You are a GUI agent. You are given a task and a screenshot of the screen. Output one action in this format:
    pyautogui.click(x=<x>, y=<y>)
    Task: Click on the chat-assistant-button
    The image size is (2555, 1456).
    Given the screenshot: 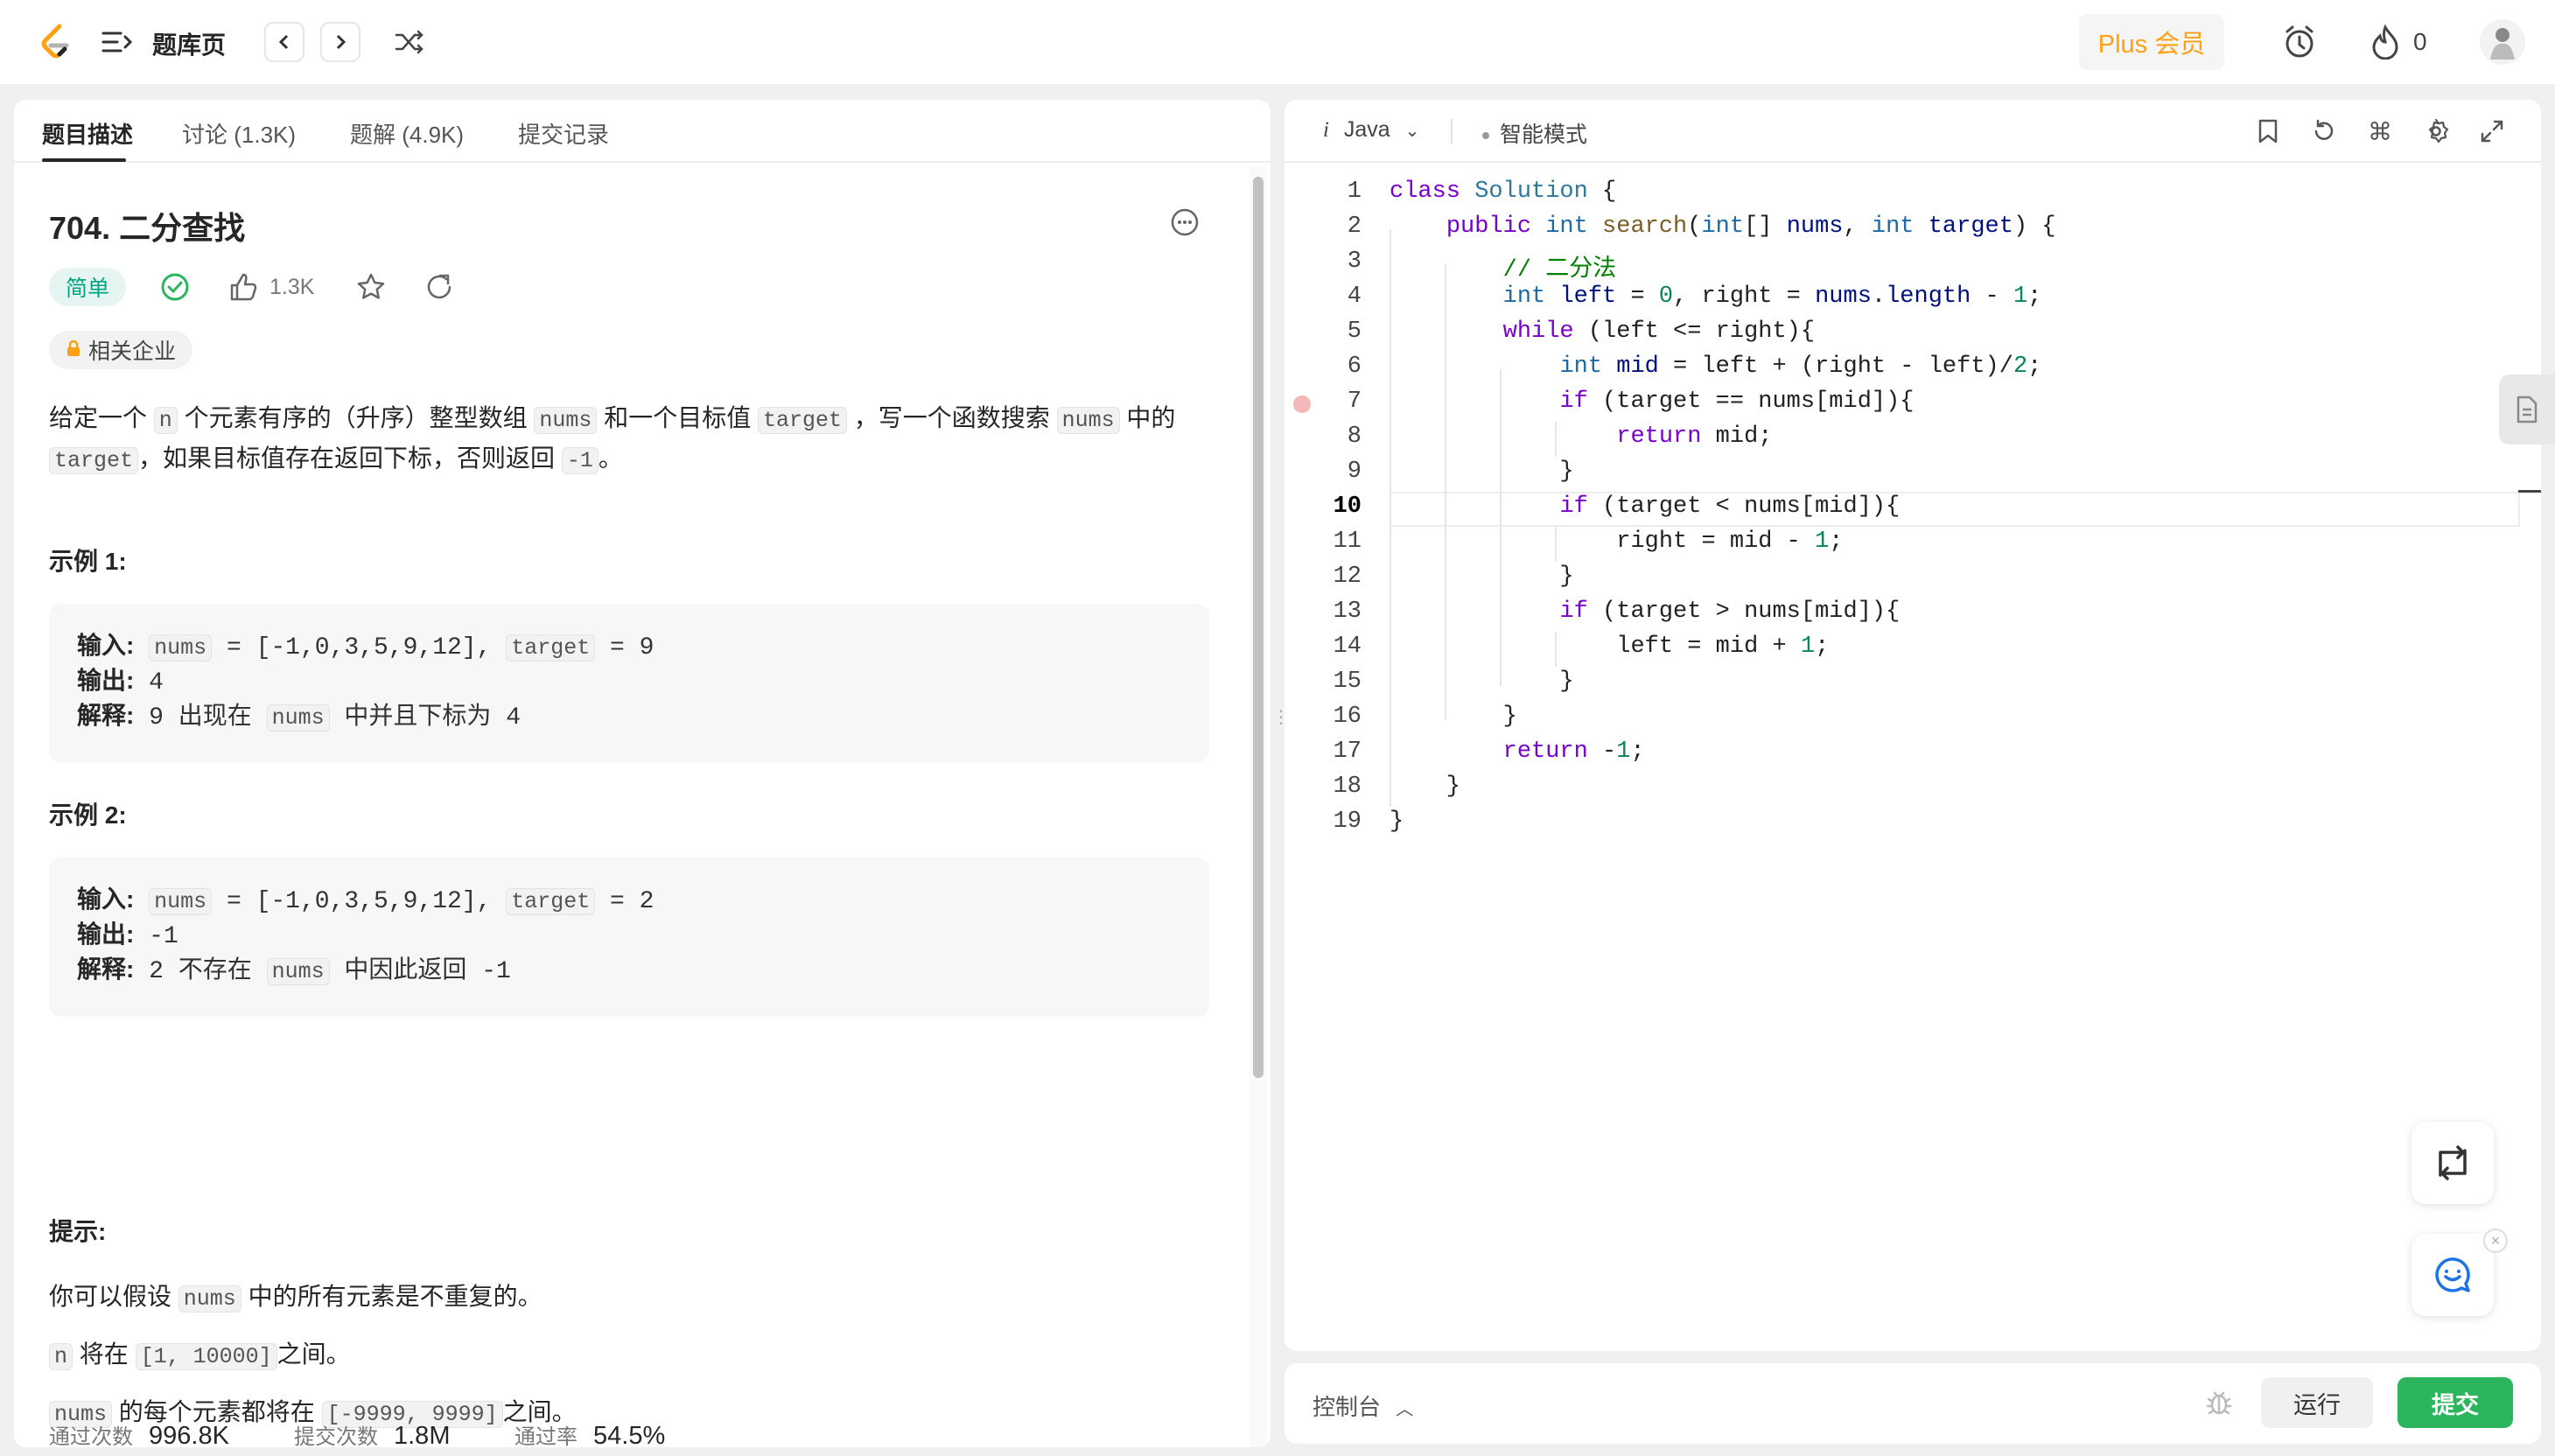 What is the action you would take?
    pyautogui.click(x=2453, y=1275)
    